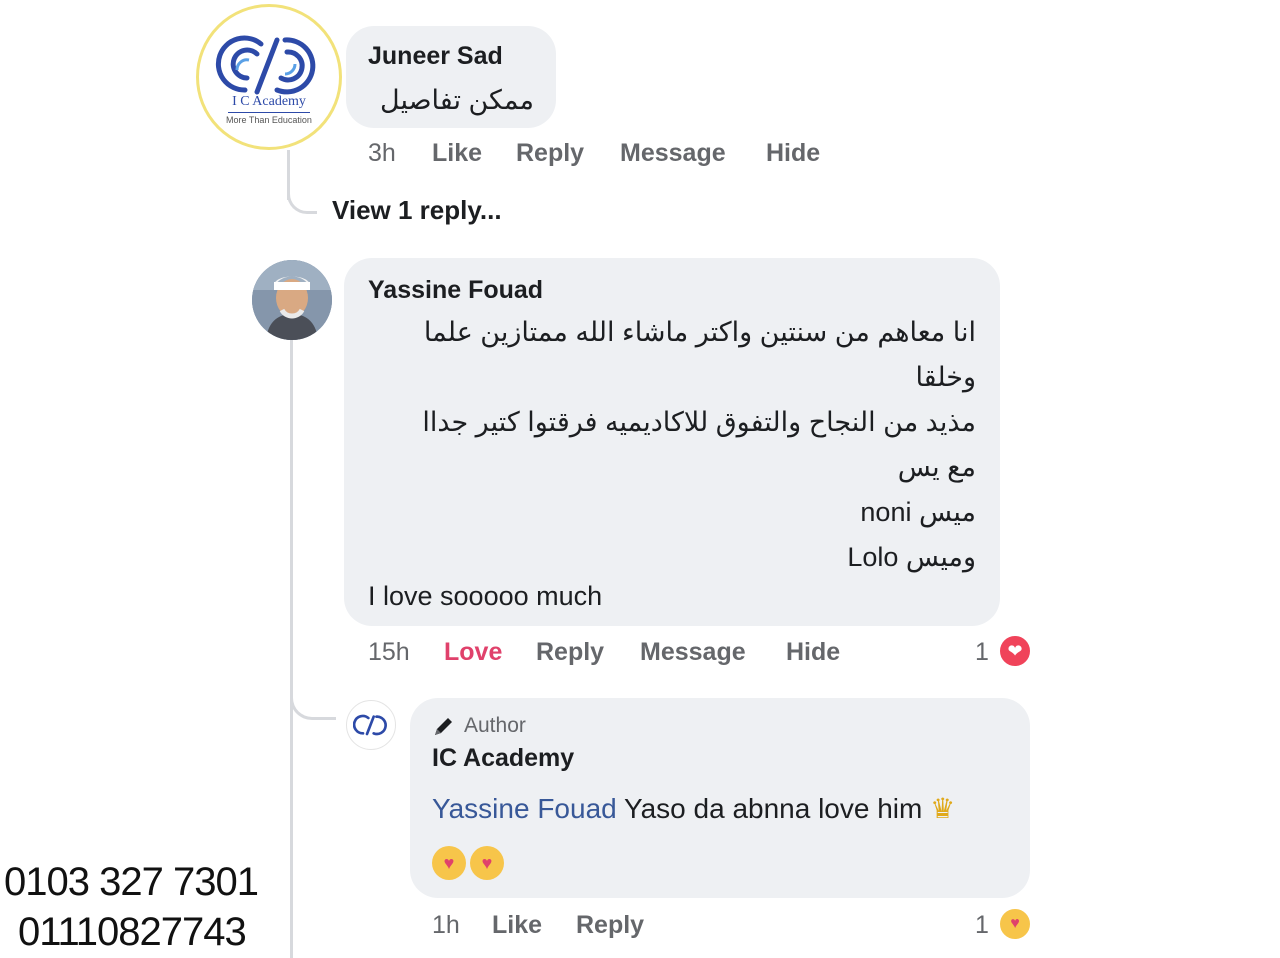  I want to click on comment-text: ممكن تفاصيل, so click(457, 100).